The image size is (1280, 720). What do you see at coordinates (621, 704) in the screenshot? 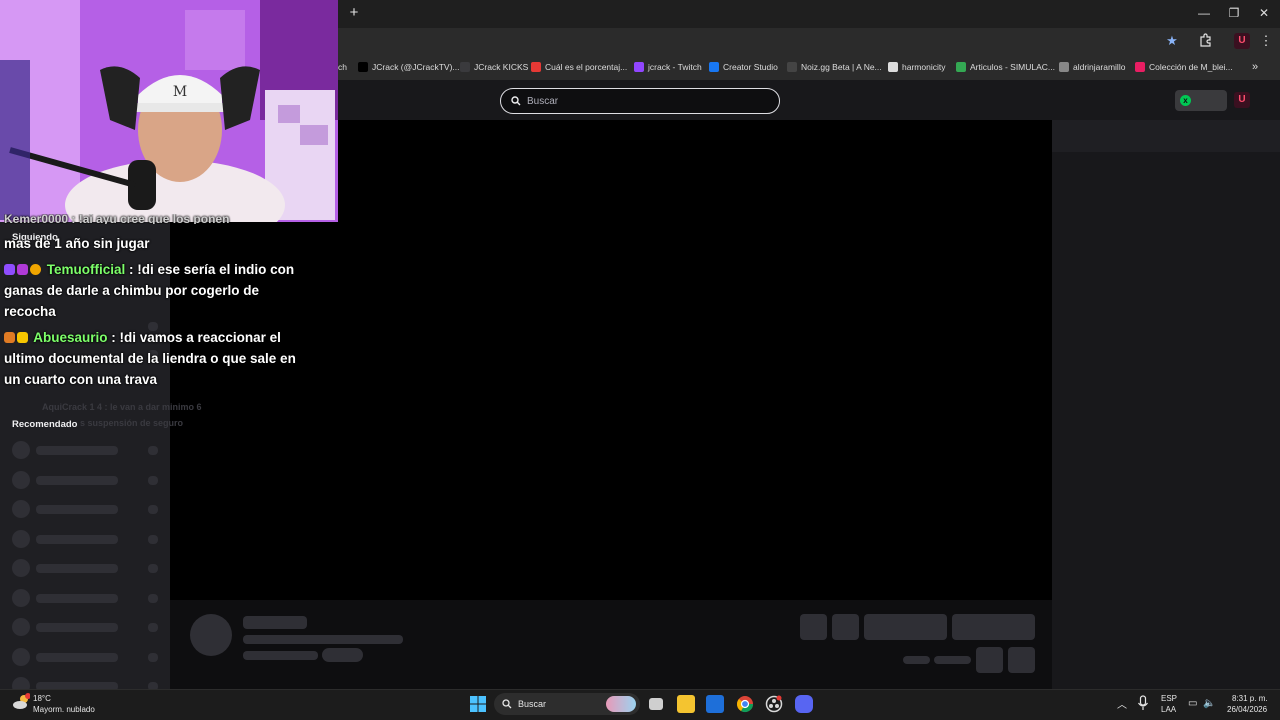
I see `search-highlight-icon` at bounding box center [621, 704].